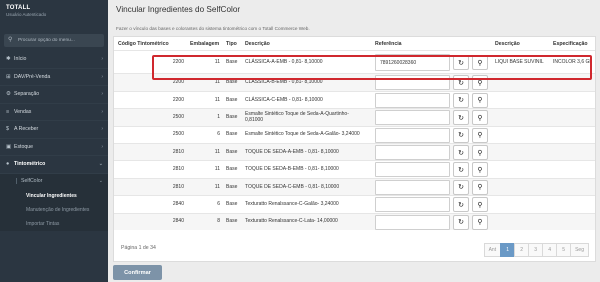 Image resolution: width=600 pixels, height=282 pixels. I want to click on sidebar-item-separa-o: ⚙ Separação ›, so click(54, 95).